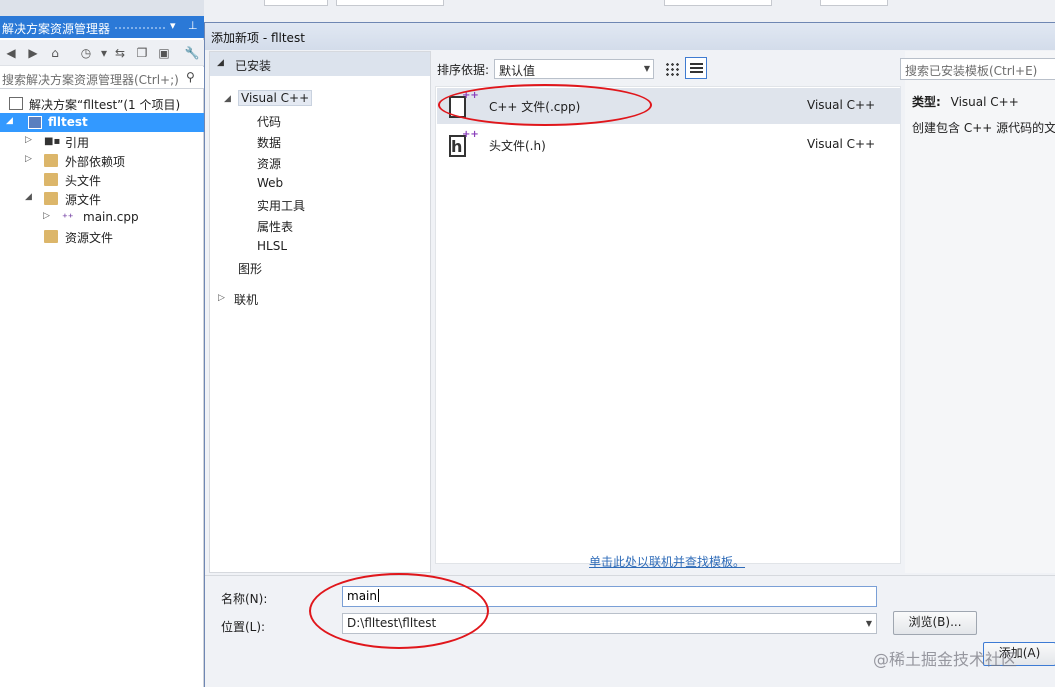 This screenshot has width=1055, height=687. What do you see at coordinates (68, 217) in the screenshot?
I see `cpp-file-icon: ⁺⁺` at bounding box center [68, 217].